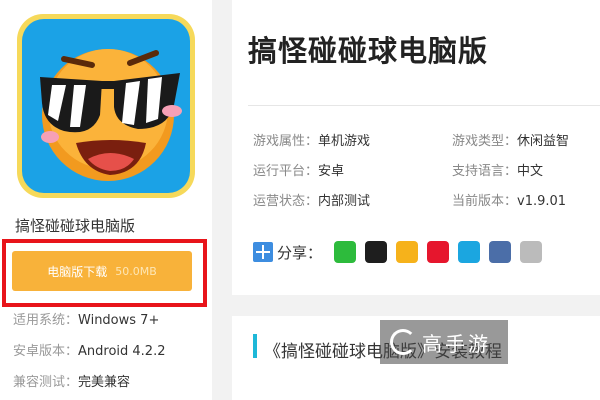  I want to click on attr-version: 当前版本：v1.9.01, so click(509, 199).